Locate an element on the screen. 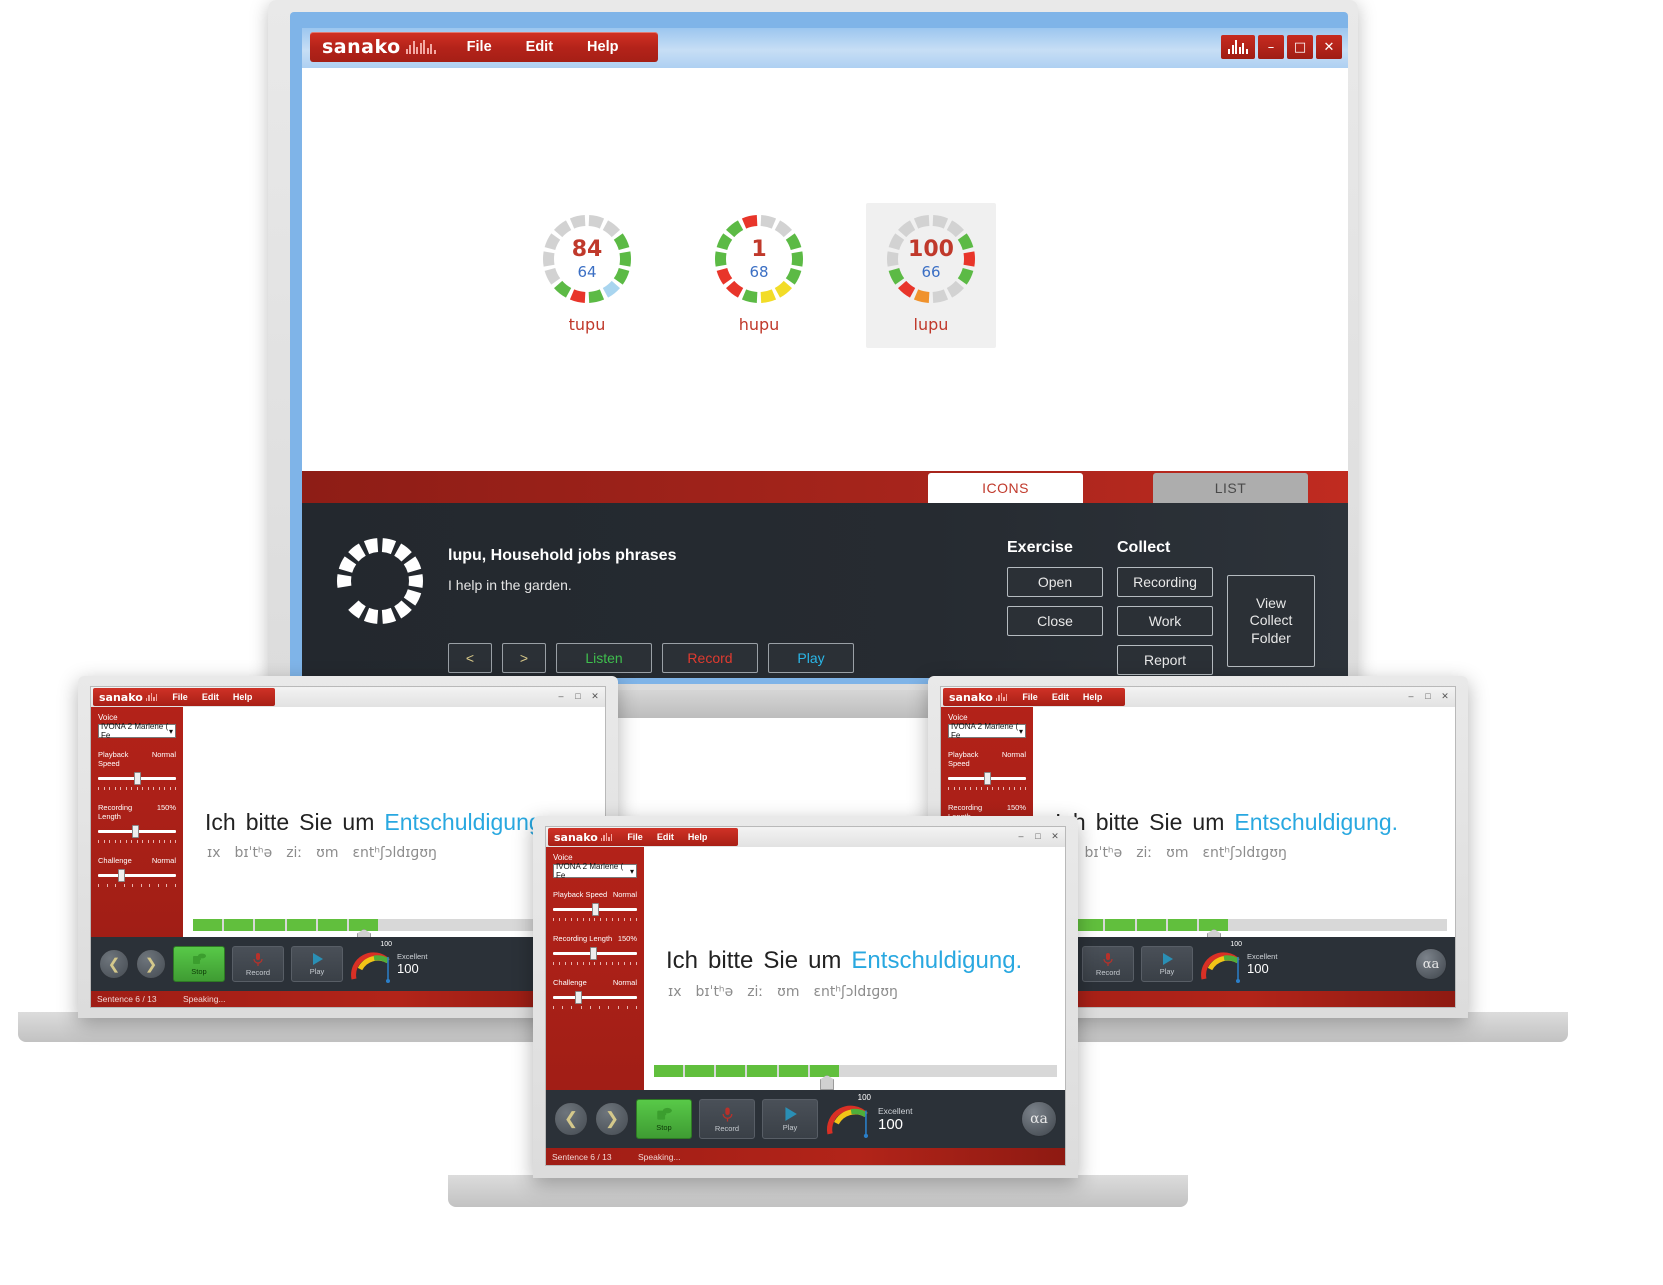 The height and width of the screenshot is (1285, 1663). sub-transport-bar: ❮ ❯ Stop Record Play is located at coordinates (805, 1119).